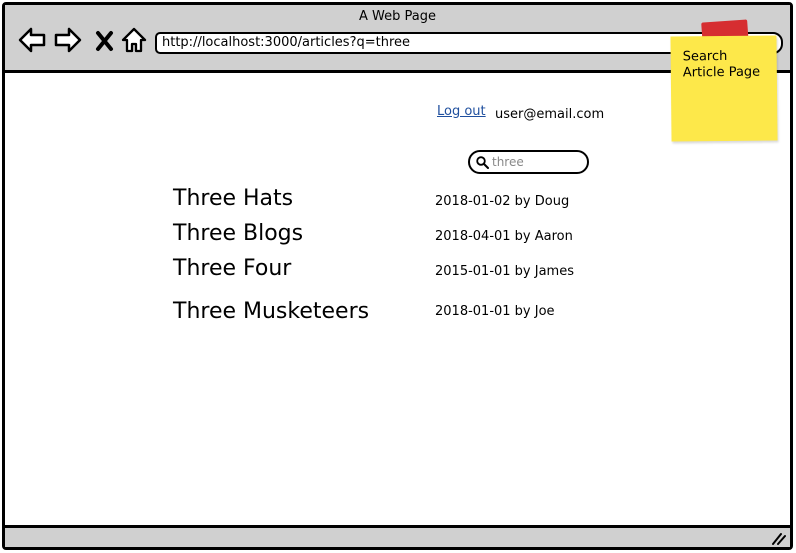 The image size is (796, 553). Describe the element at coordinates (538, 162) in the screenshot. I see `search-input` at that location.